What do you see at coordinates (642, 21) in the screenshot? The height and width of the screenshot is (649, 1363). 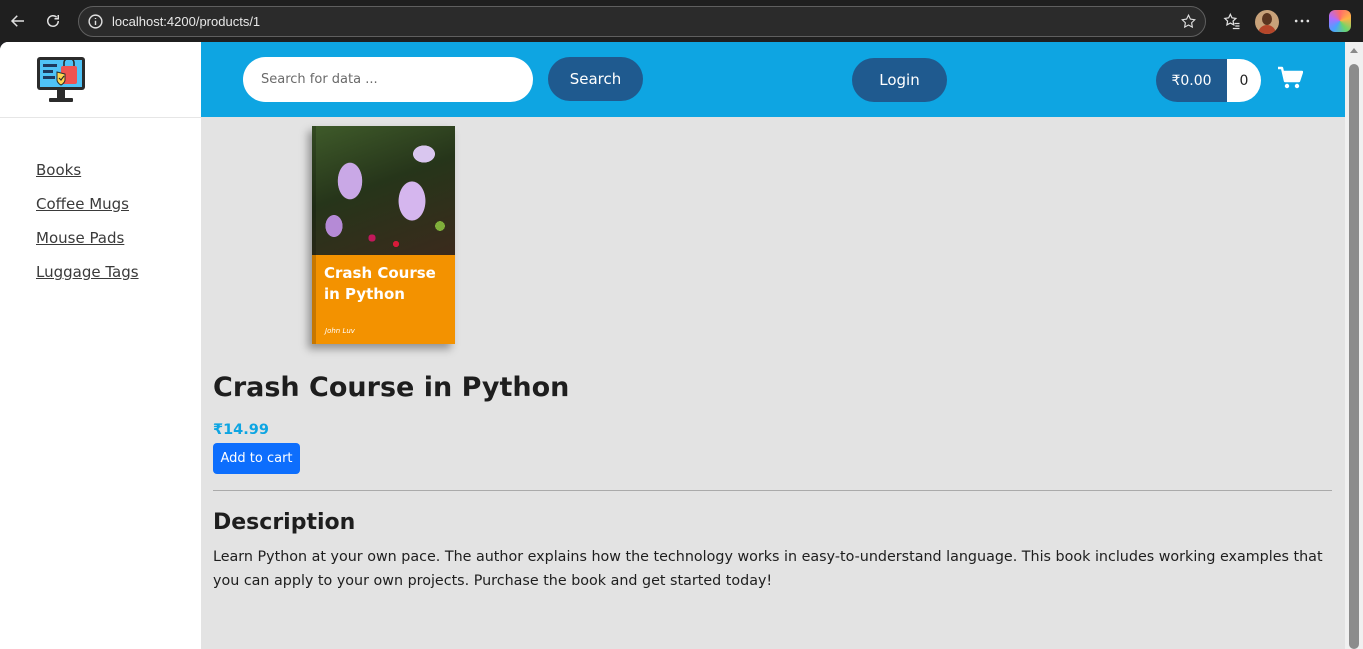 I see `address-bar: localhost:4200/products/1` at bounding box center [642, 21].